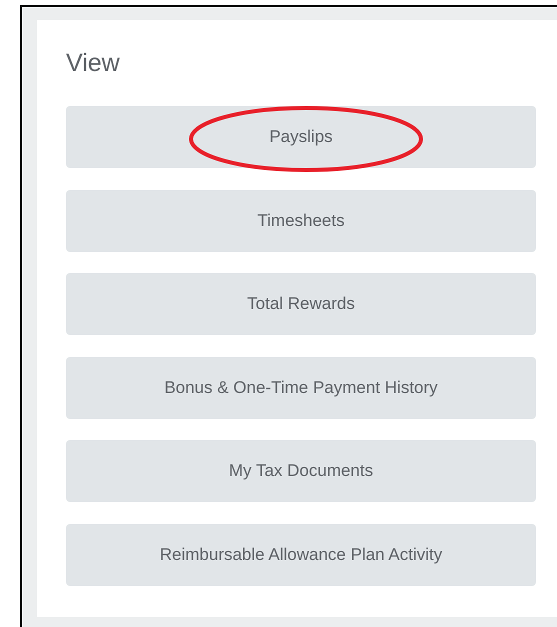 The image size is (557, 627). I want to click on menu-button: My Tax Documents, so click(301, 471).